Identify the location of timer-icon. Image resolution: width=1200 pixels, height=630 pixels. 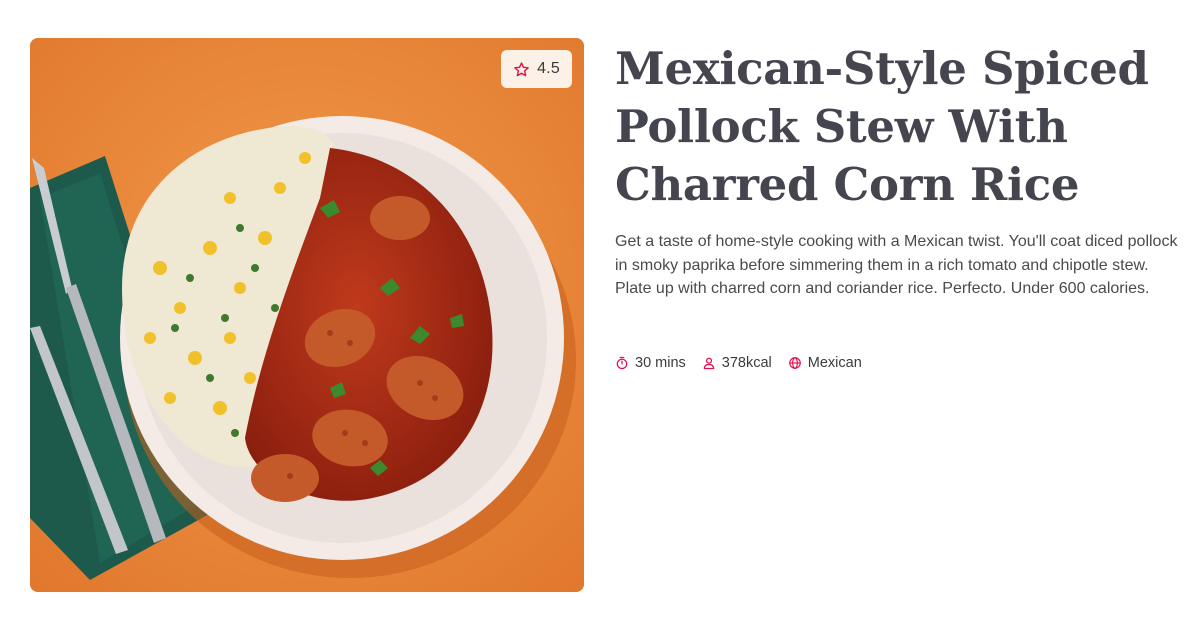
(622, 363).